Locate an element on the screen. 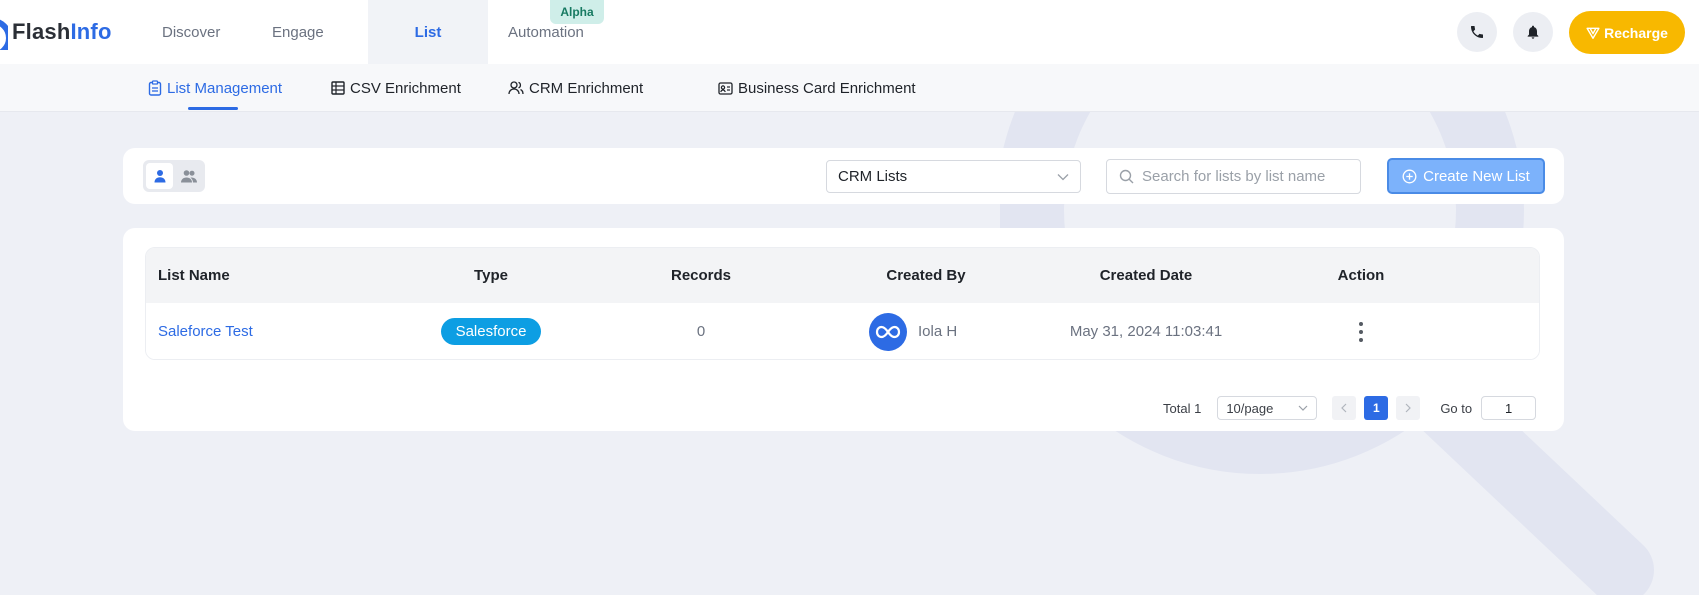 The height and width of the screenshot is (595, 1699). main-nav: Discover Engage List Automation is located at coordinates (385, 32).